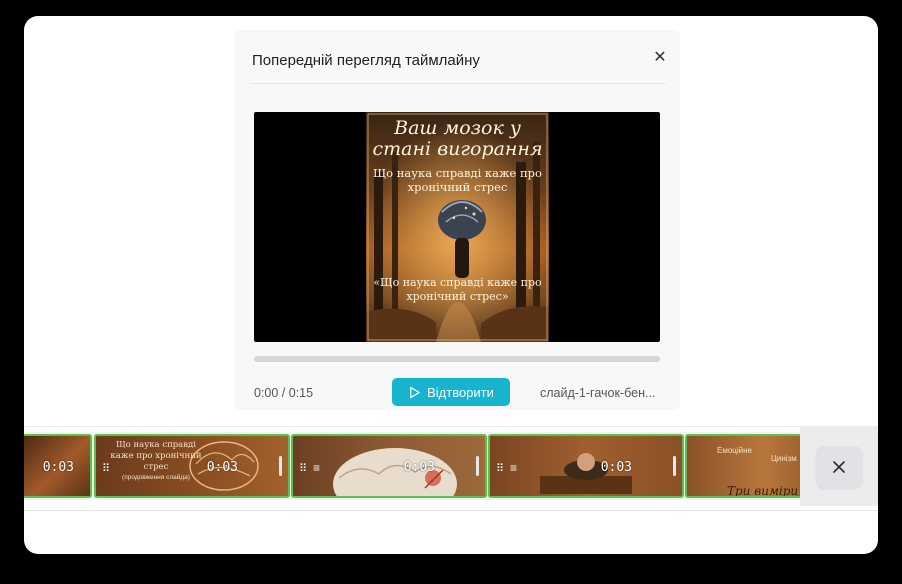 The height and width of the screenshot is (584, 902). Describe the element at coordinates (284, 393) in the screenshot. I see `time-display: 0:00 / 0:15` at that location.